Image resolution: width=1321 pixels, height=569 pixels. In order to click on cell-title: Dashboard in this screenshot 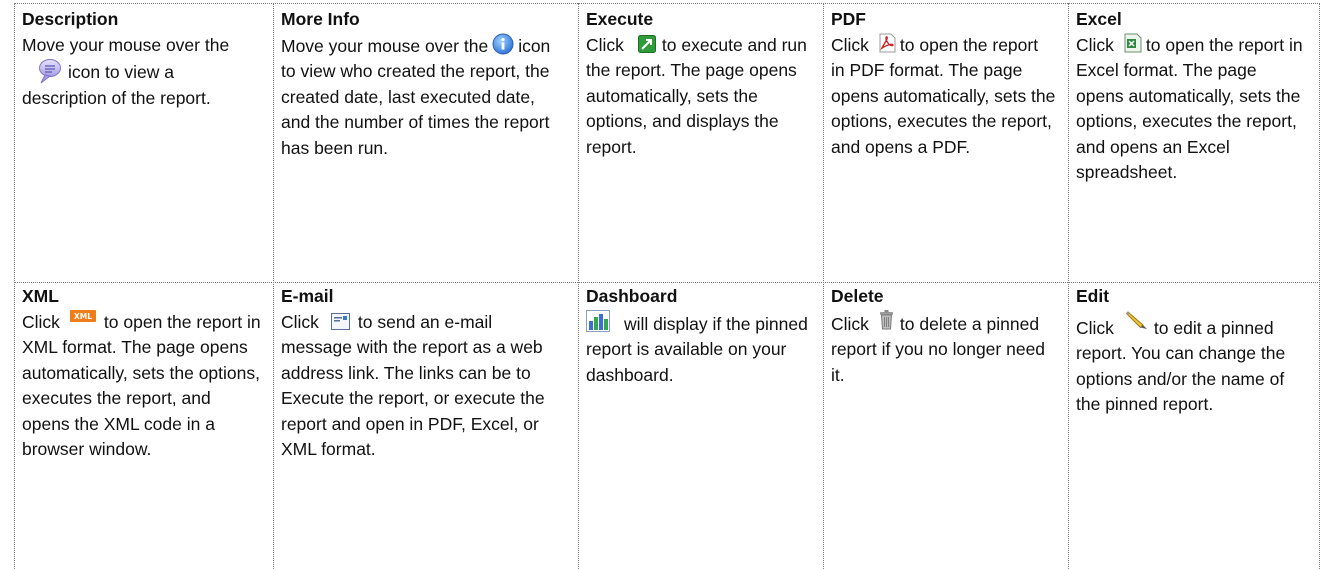, I will do `click(632, 296)`.